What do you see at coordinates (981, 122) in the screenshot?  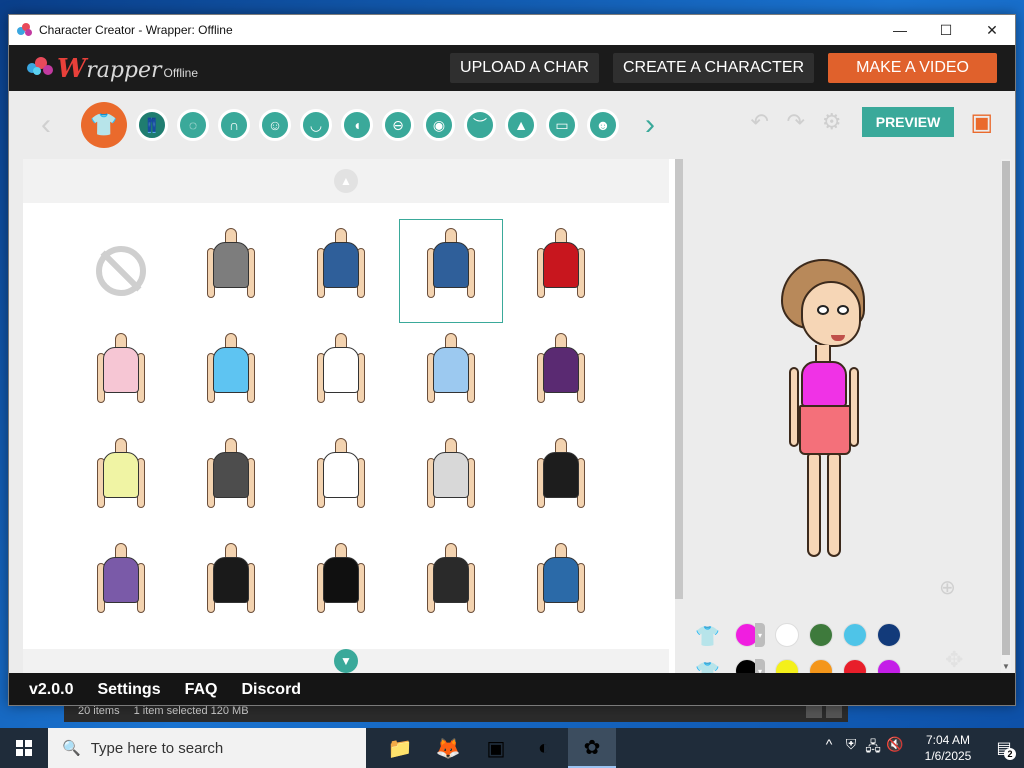 I see `save-icon: ▣` at bounding box center [981, 122].